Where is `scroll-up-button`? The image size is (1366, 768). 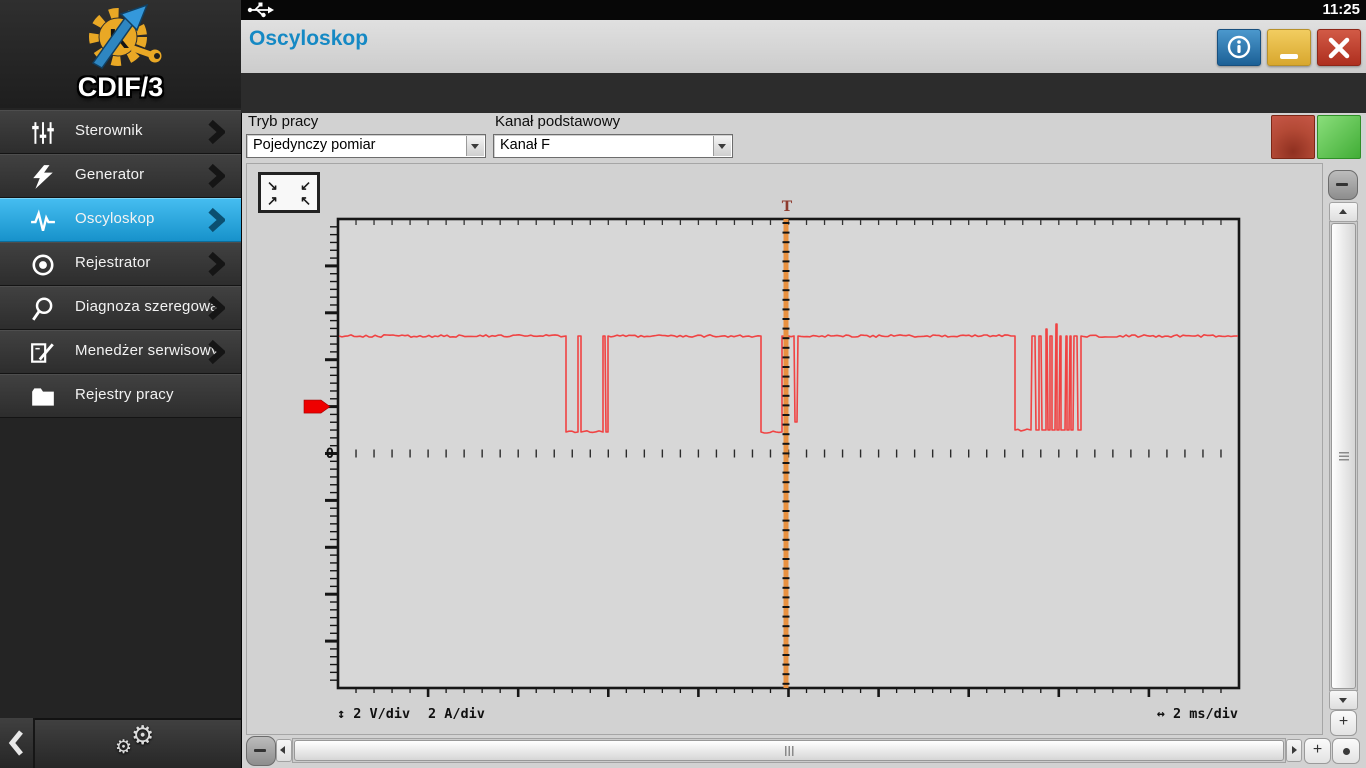 scroll-up-button is located at coordinates (1343, 212).